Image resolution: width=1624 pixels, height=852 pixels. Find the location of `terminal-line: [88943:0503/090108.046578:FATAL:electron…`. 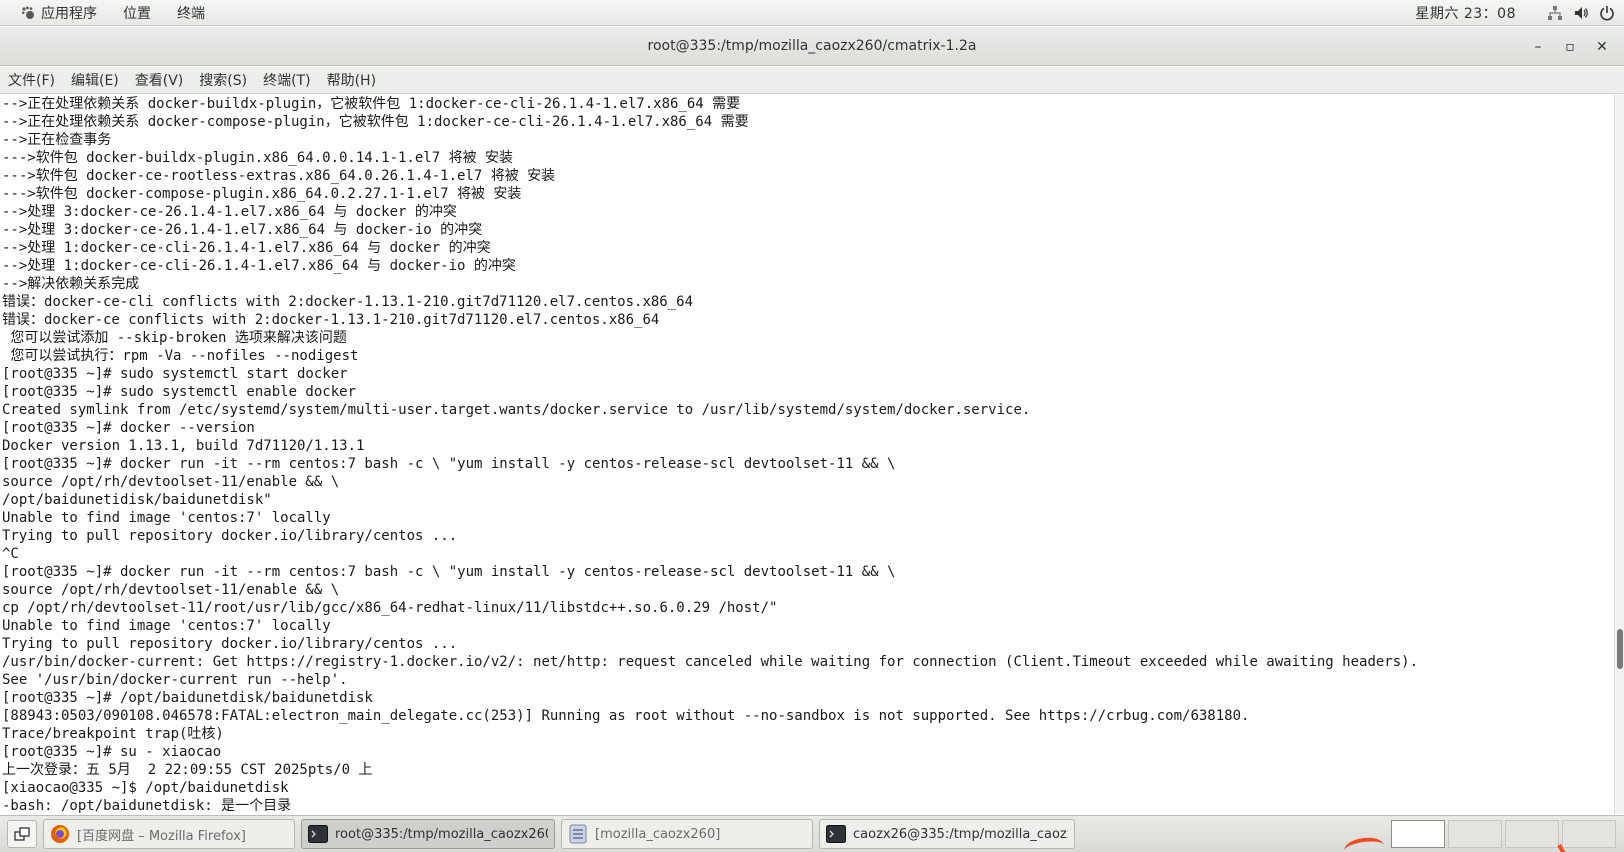

terminal-line: [88943:0503/090108.046578:FATAL:electron… is located at coordinates (626, 716).